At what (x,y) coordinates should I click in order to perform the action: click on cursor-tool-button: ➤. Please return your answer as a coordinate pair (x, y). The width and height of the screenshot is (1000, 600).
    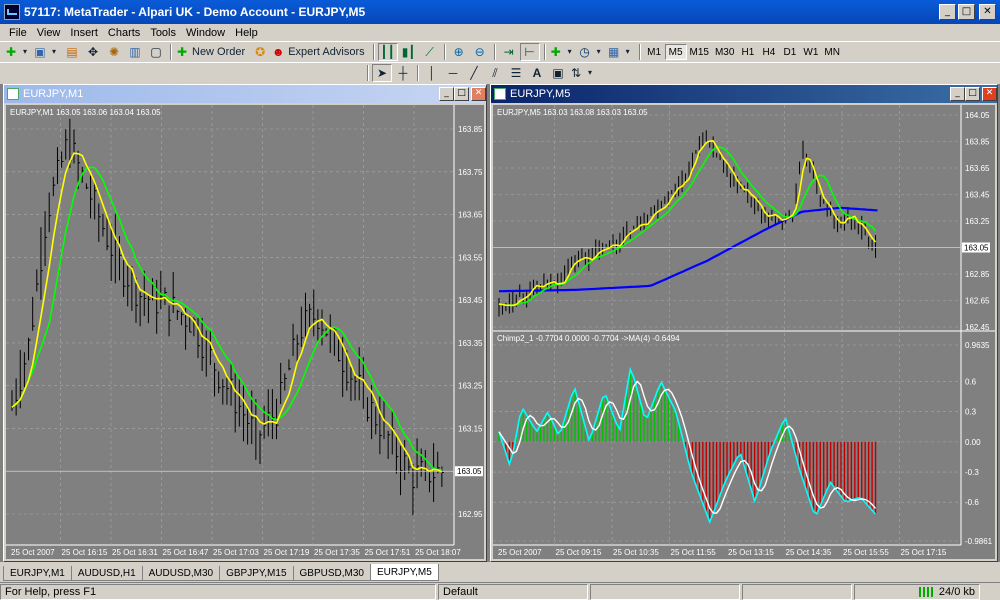
    Looking at the image, I should click on (382, 73).